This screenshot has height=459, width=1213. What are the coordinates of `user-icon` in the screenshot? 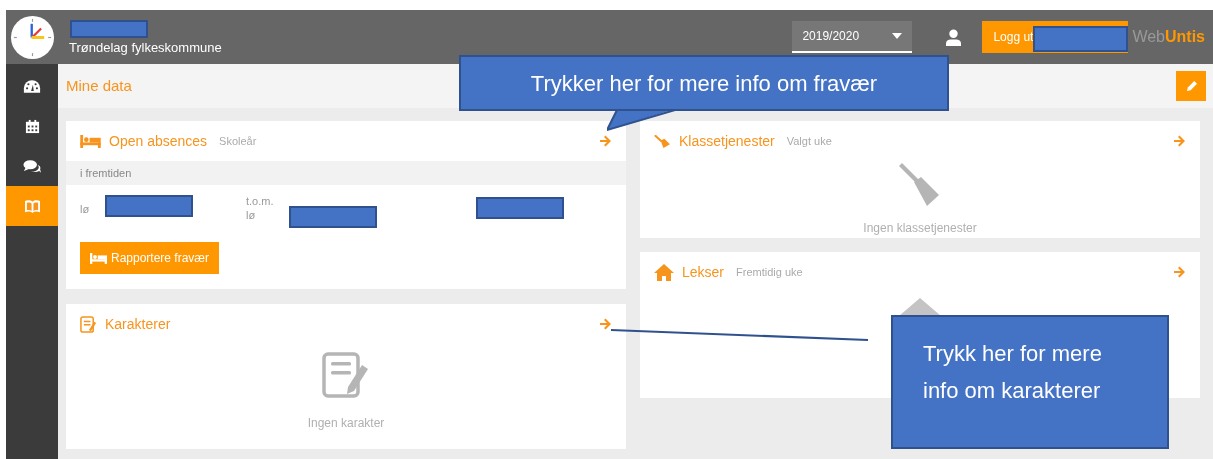 It's located at (954, 37).